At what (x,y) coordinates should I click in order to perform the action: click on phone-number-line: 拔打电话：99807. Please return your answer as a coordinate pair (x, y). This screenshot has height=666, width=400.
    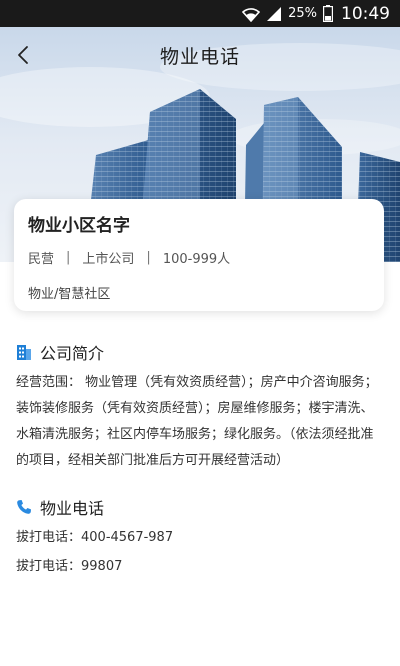
    Looking at the image, I should click on (69, 564).